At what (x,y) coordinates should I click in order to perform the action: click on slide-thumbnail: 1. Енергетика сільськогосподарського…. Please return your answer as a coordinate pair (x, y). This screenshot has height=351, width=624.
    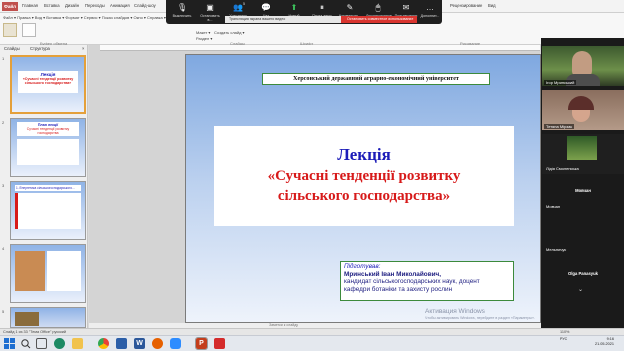
    Looking at the image, I should click on (48, 210).